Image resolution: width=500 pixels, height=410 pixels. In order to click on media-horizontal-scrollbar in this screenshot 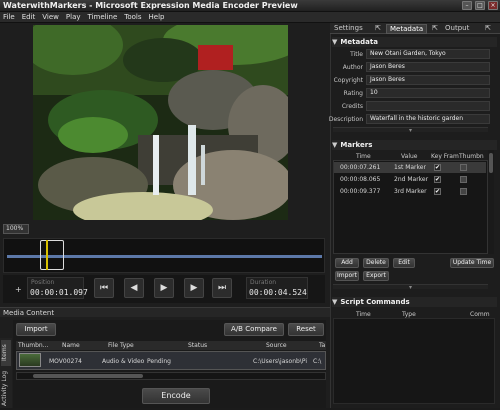, I will do `click(171, 376)`.